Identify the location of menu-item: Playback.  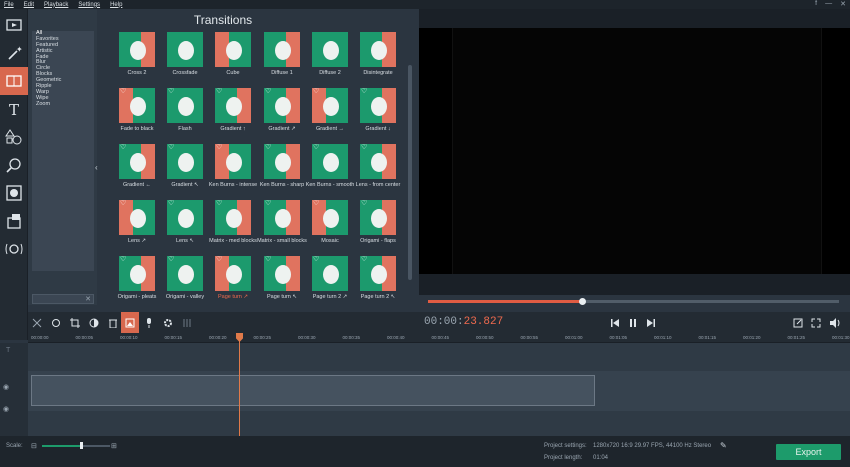
(56, 5).